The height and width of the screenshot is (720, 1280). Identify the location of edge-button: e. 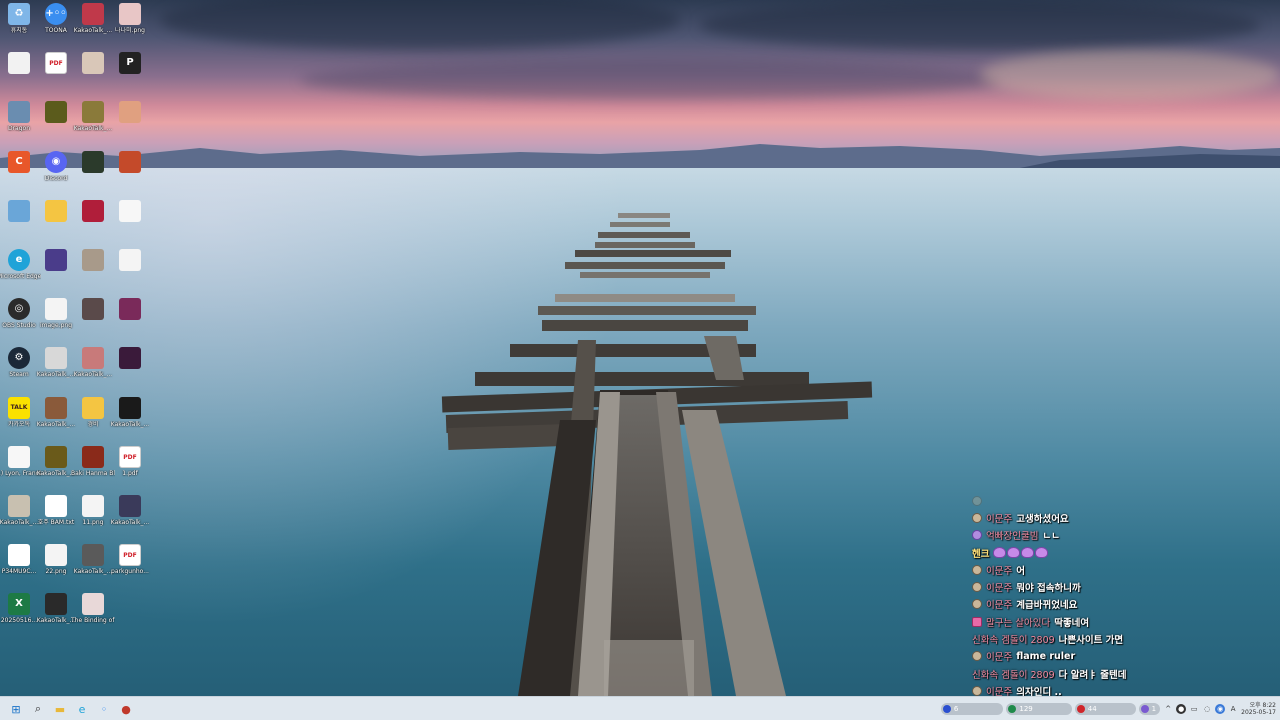
(82, 709).